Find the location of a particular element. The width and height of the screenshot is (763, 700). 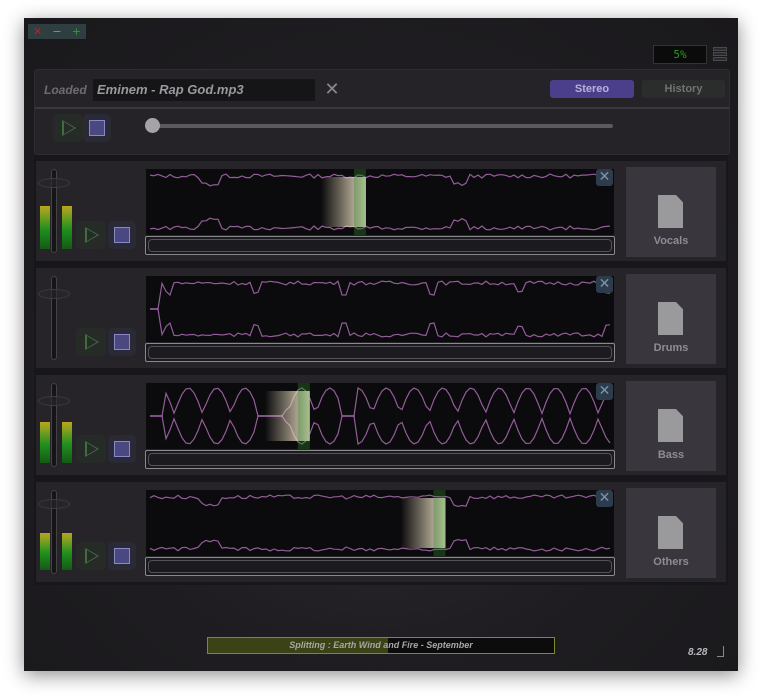

resize-grip-icon is located at coordinates (720, 651).